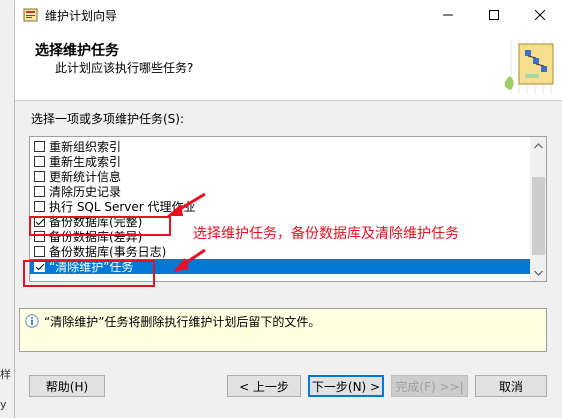  I want to click on task-item: 执行 SQL Server 代理作业, so click(280, 206).